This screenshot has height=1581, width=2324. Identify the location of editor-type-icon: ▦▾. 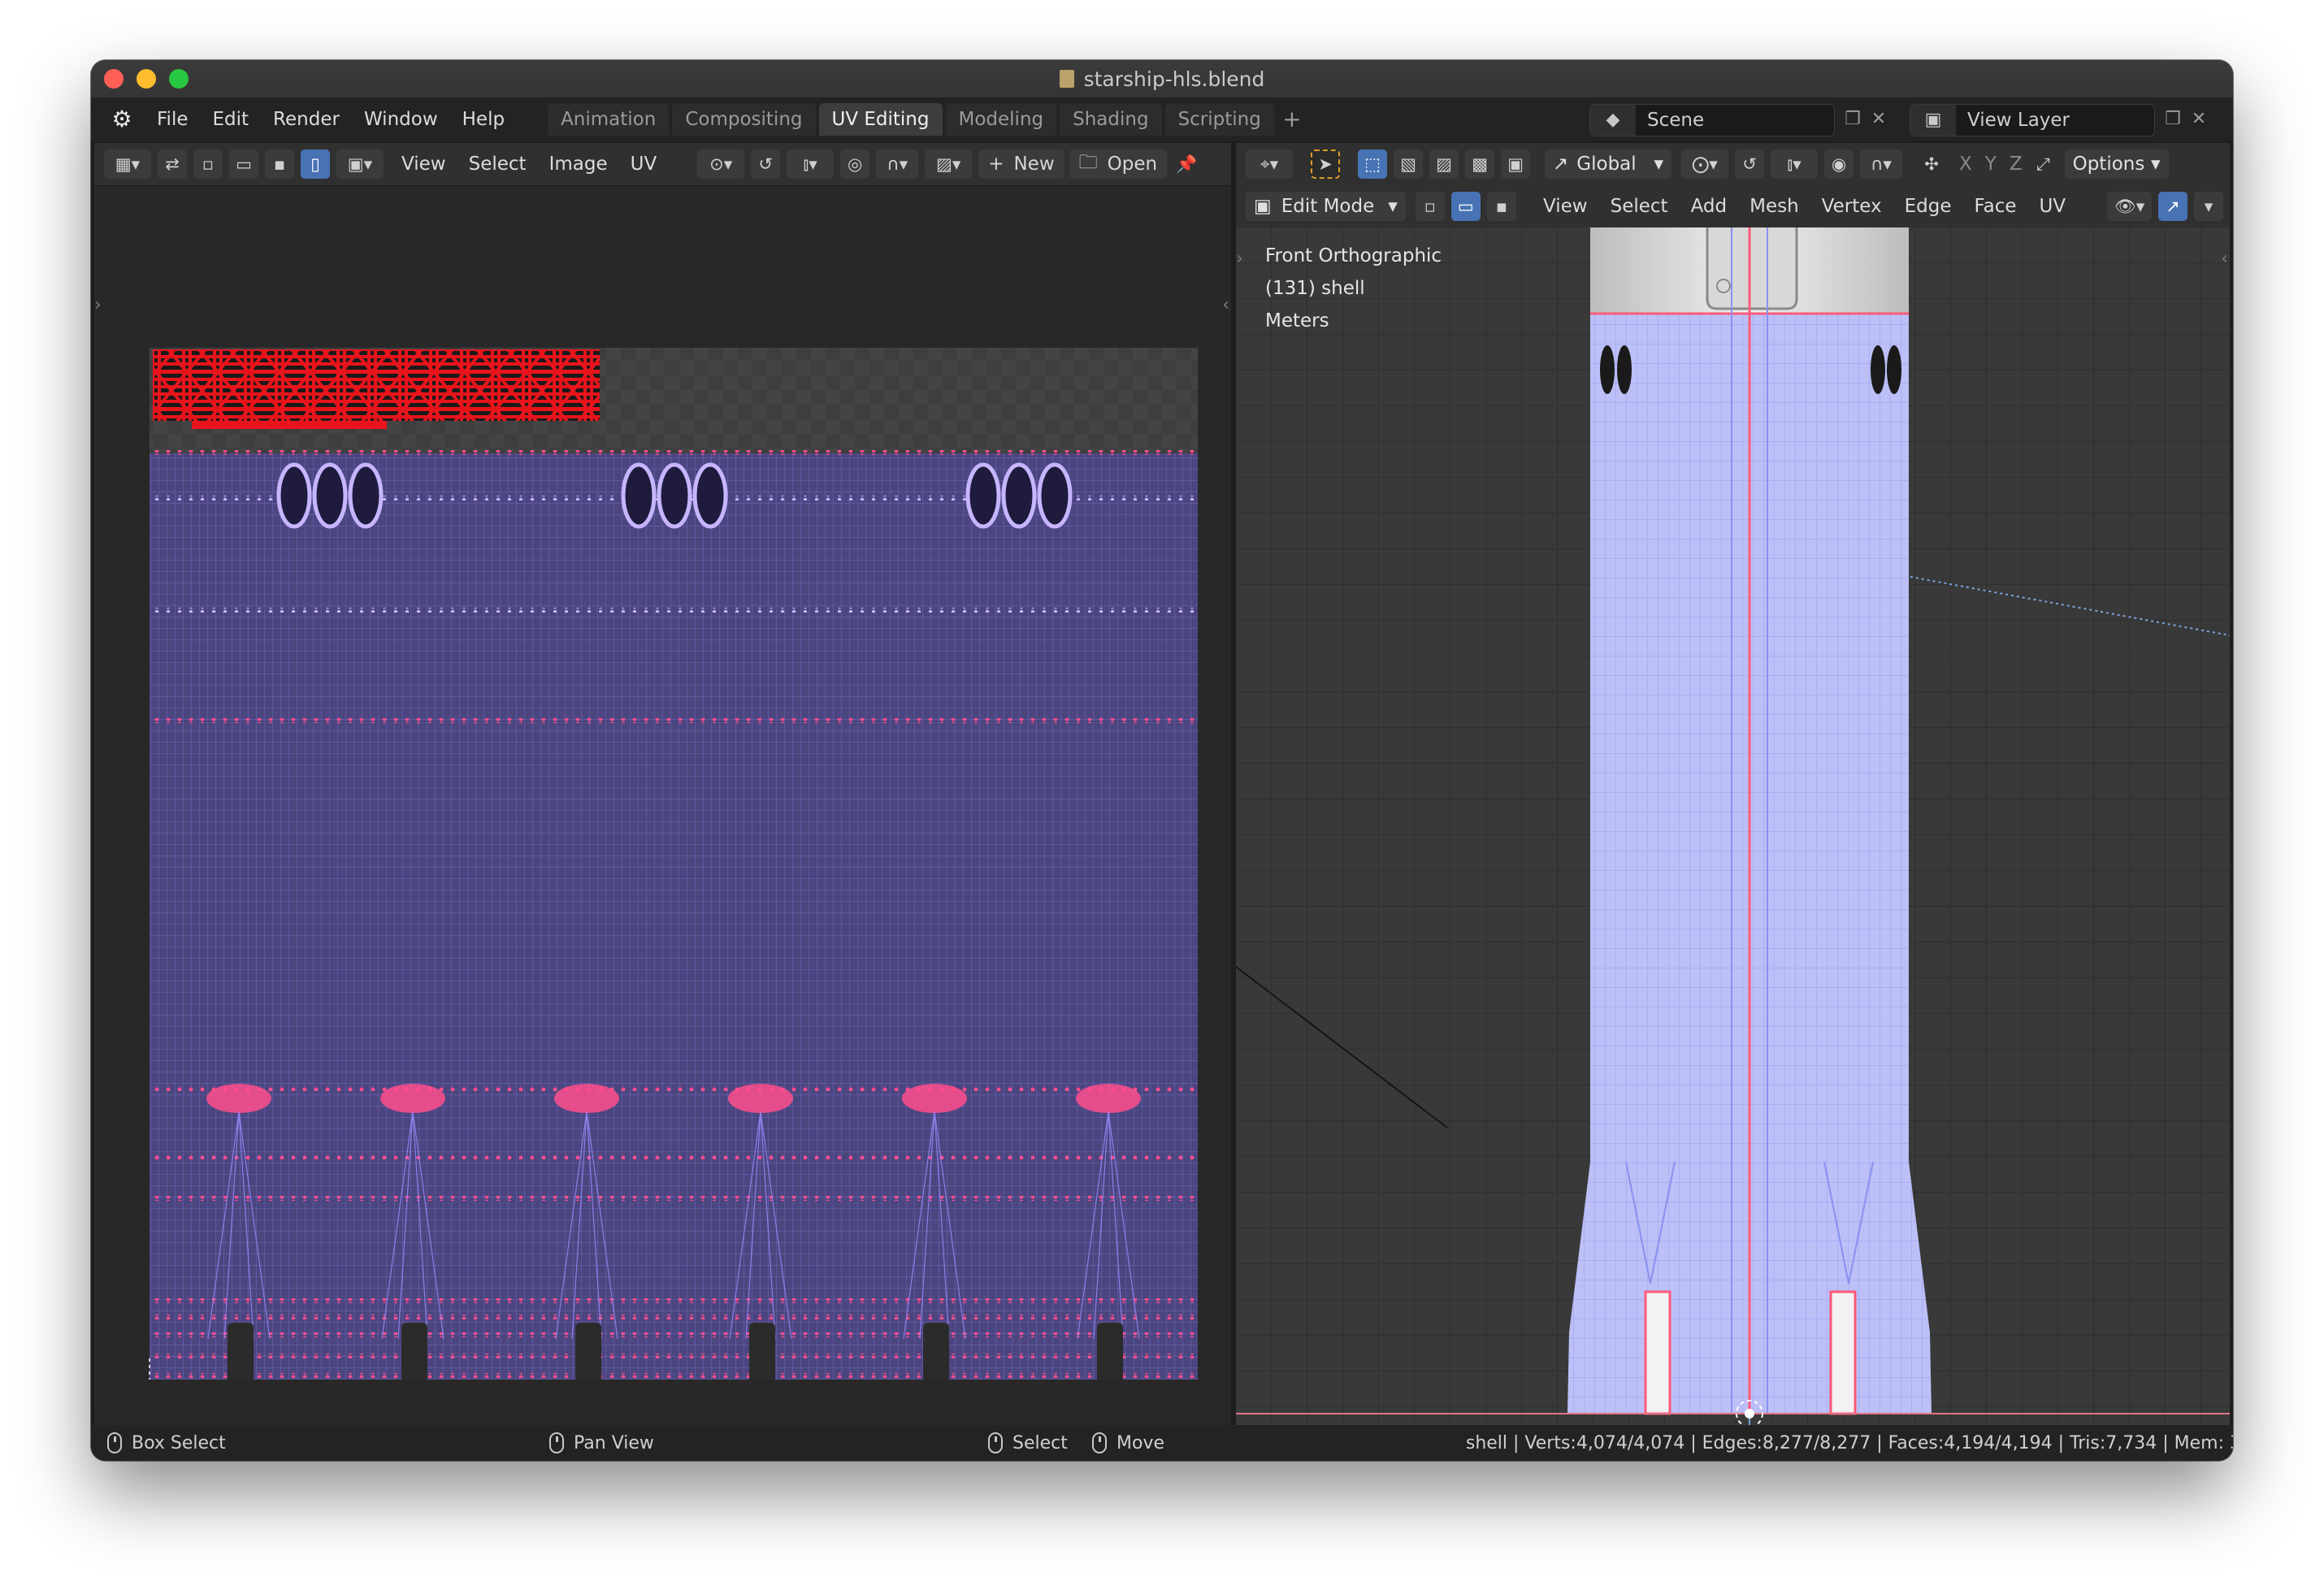
(128, 164).